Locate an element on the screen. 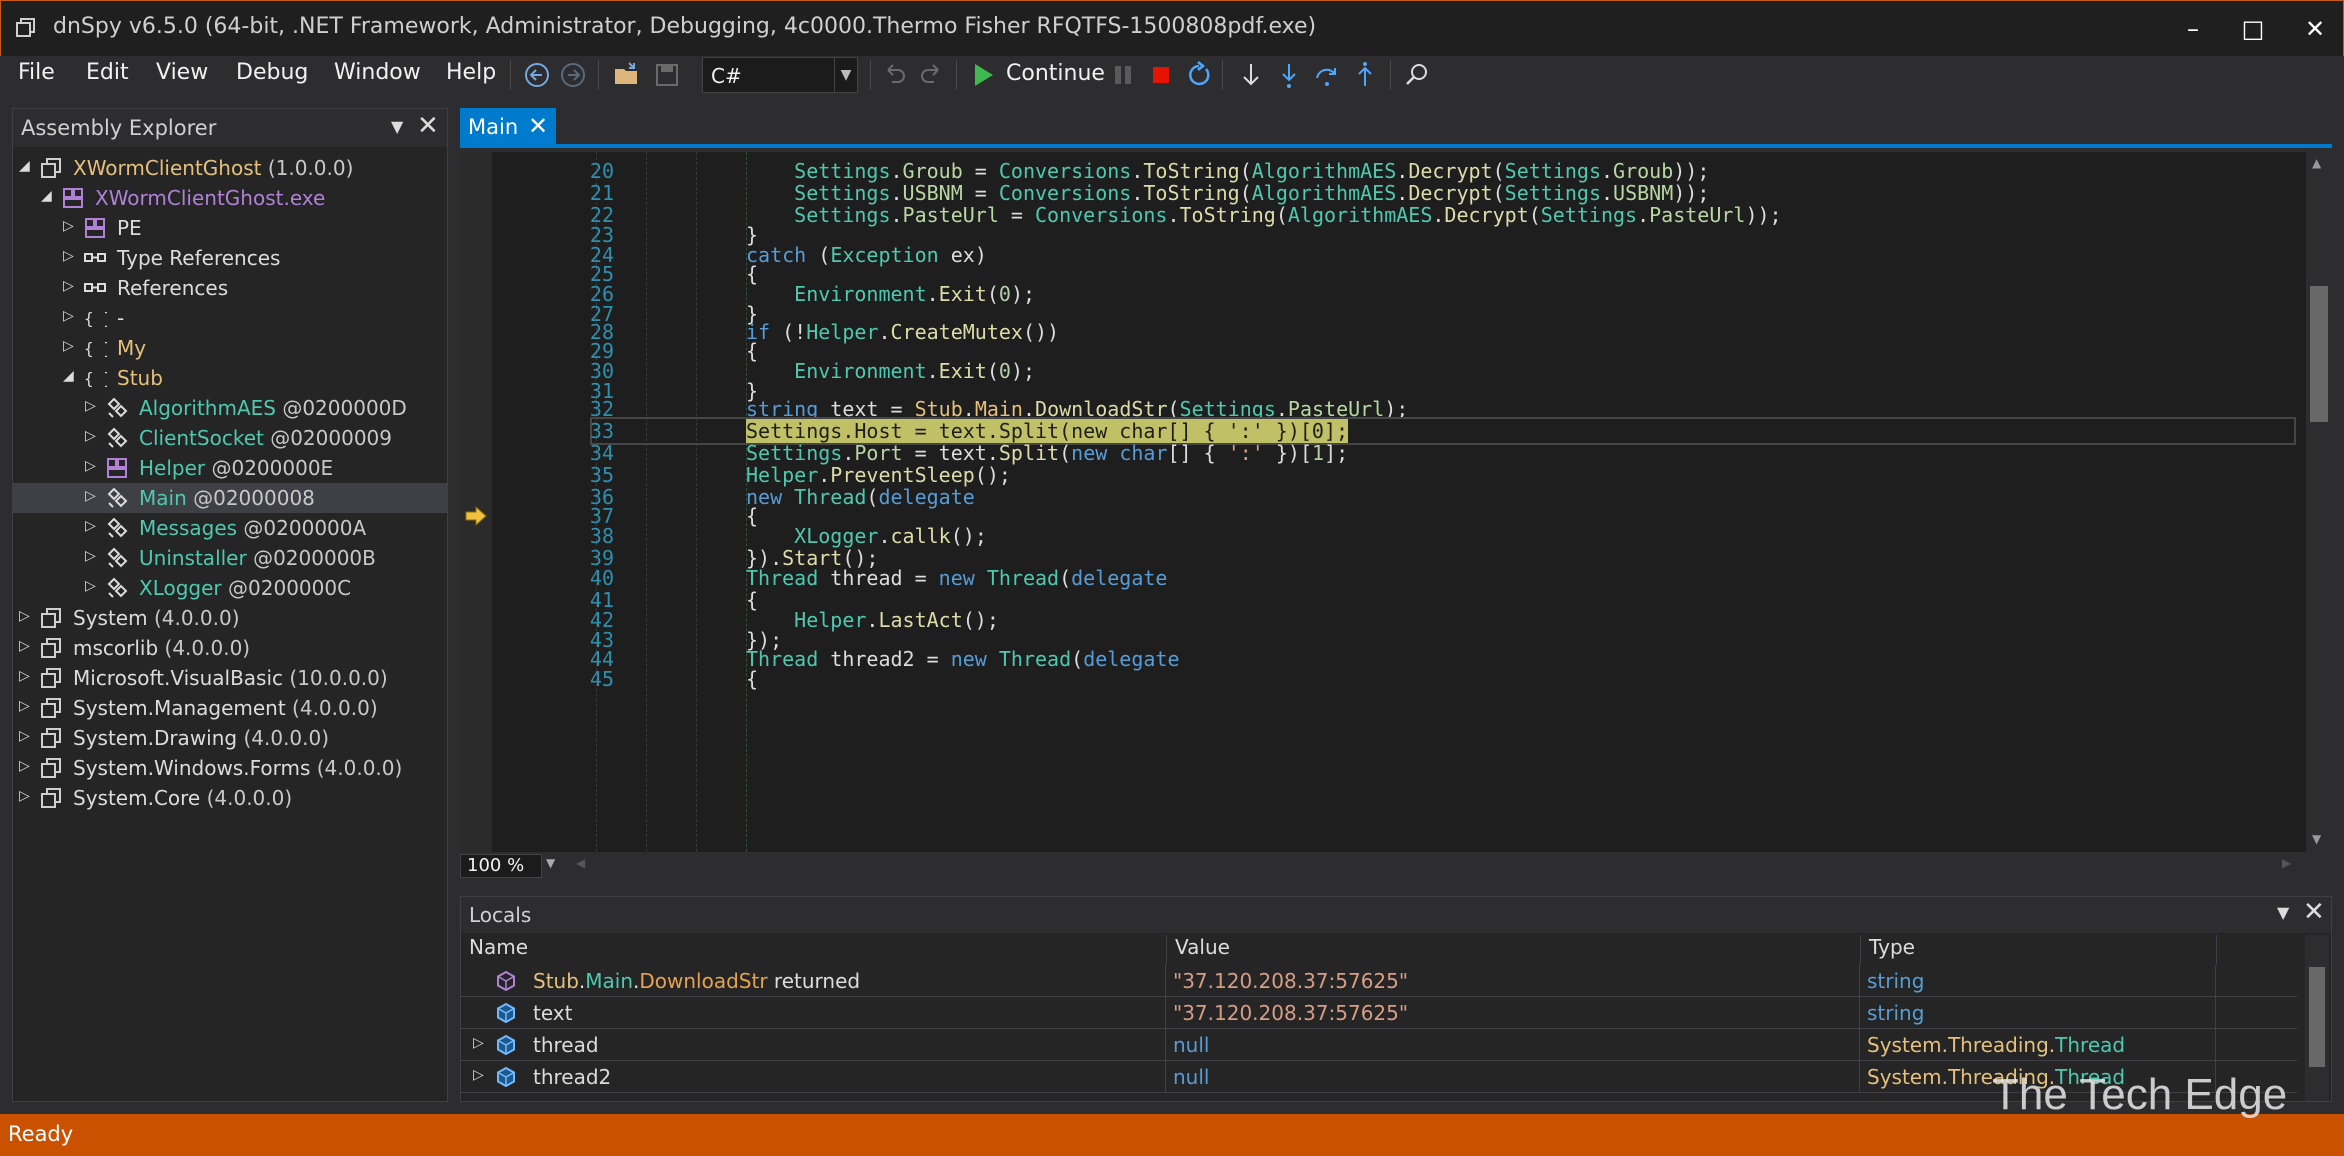 The width and height of the screenshot is (2344, 1156). tree-node: ◢ { } Stub is located at coordinates (230, 378).